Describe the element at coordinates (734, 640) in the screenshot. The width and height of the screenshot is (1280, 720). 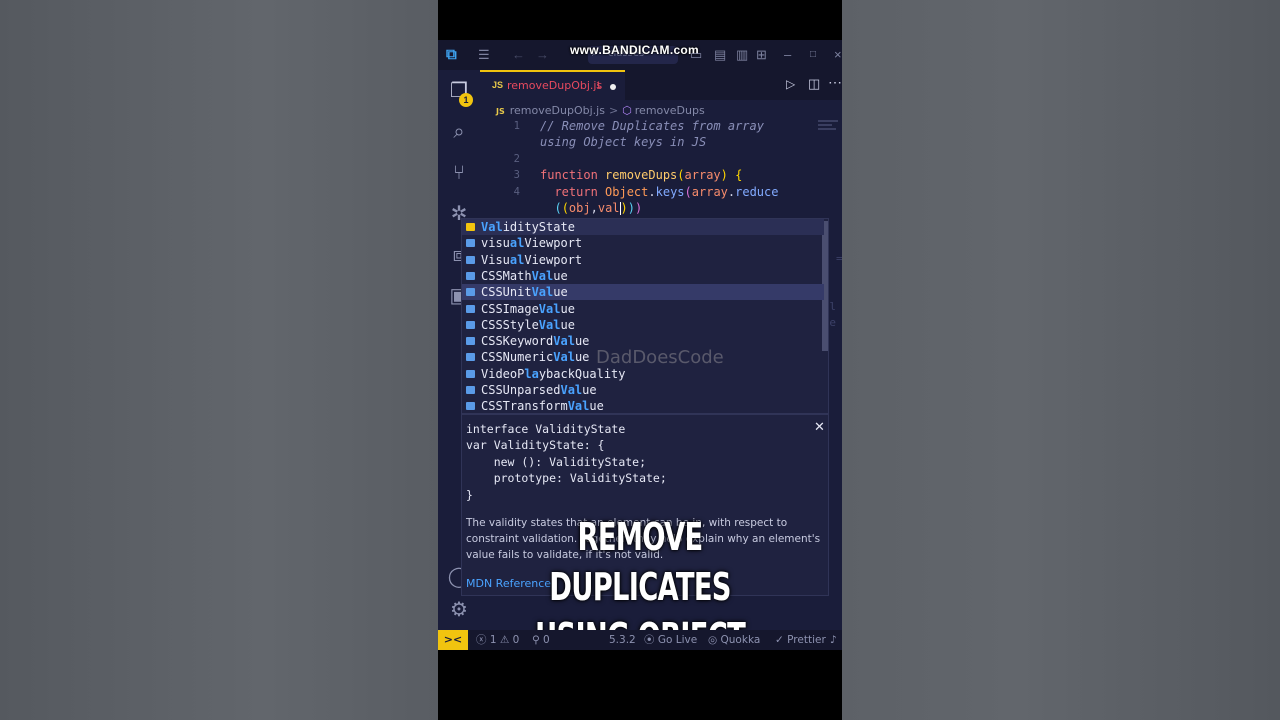
I see `quokka-button: ◎ Quokka` at that location.